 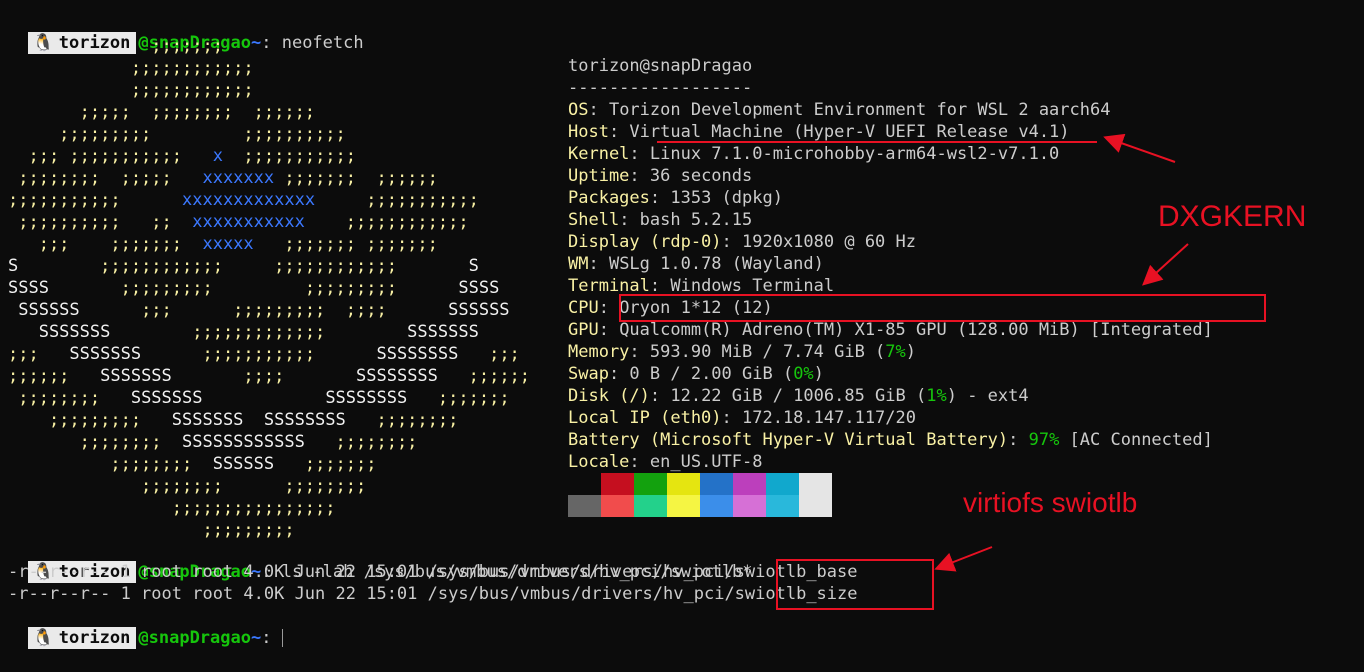 What do you see at coordinates (963, 559) in the screenshot?
I see `swiotlb-arrow` at bounding box center [963, 559].